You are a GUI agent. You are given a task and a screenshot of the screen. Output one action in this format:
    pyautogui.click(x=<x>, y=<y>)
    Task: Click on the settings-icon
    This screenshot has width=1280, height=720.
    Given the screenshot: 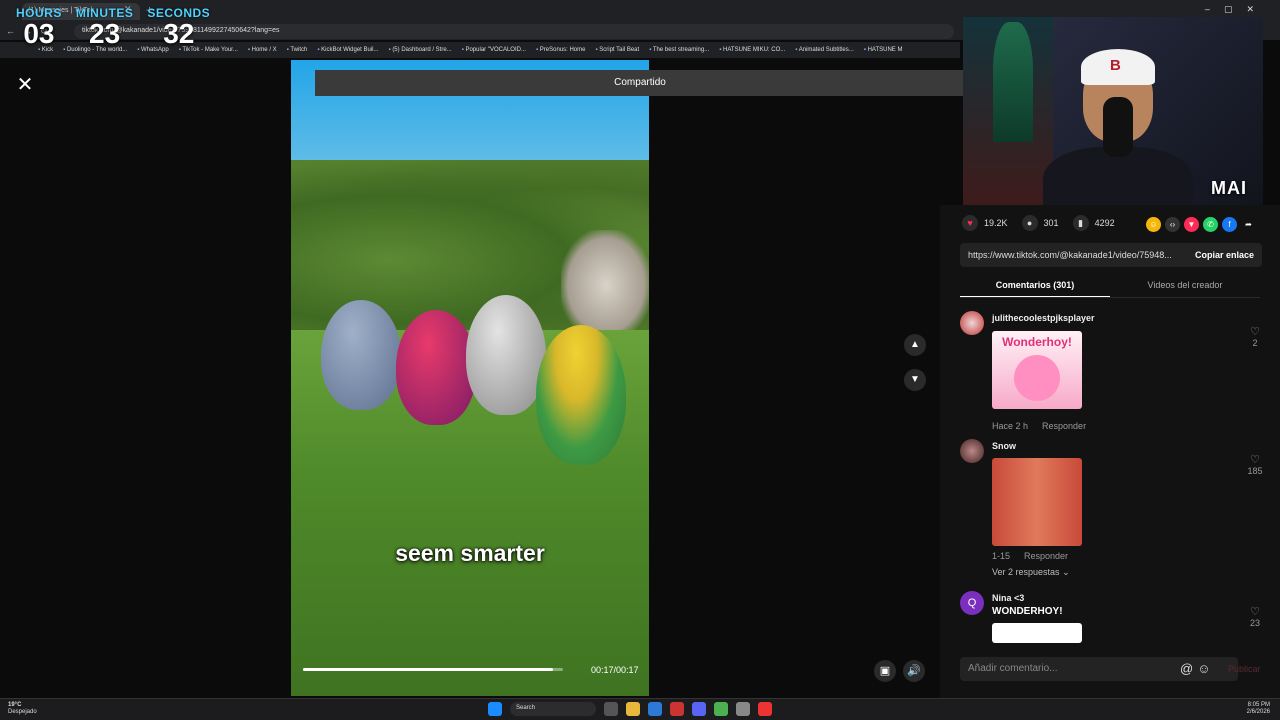 What is the action you would take?
    pyautogui.click(x=743, y=709)
    